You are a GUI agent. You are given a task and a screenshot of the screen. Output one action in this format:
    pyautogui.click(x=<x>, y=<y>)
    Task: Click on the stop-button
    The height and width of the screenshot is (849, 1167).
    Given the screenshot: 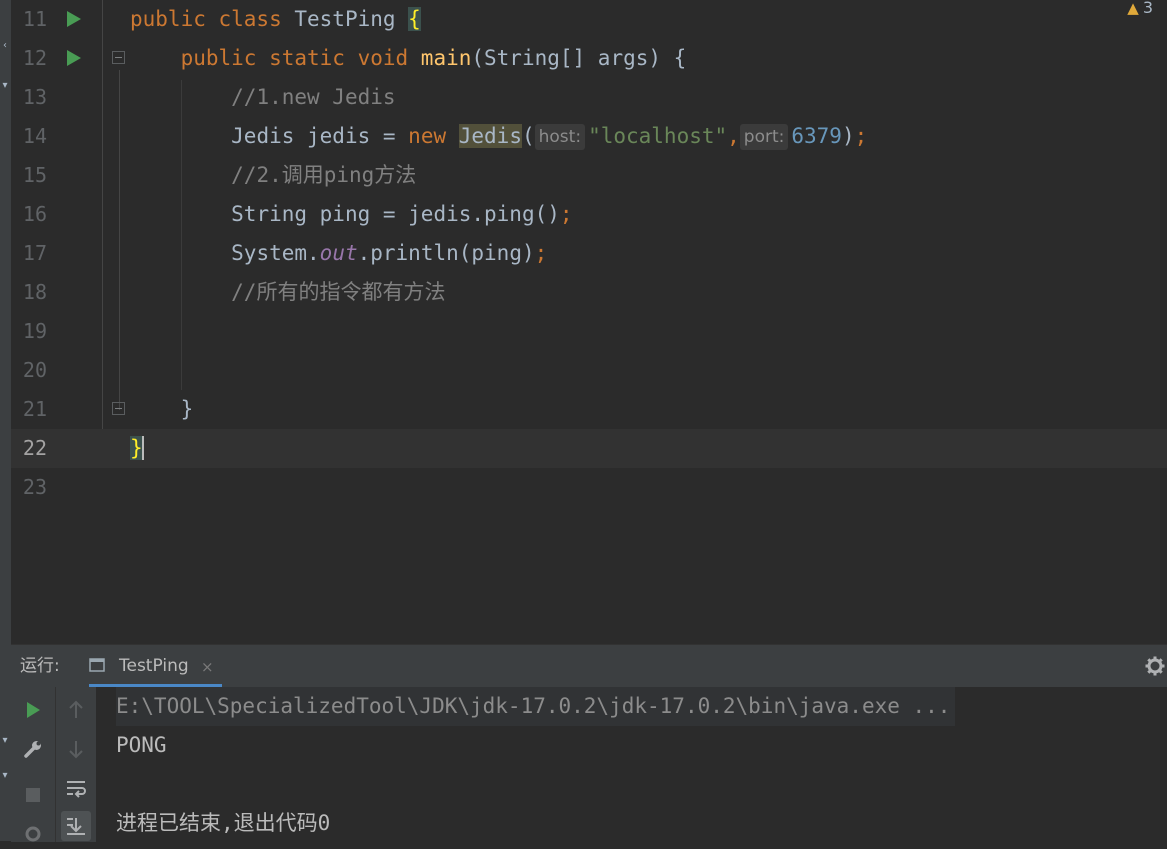 What is the action you would take?
    pyautogui.click(x=33, y=795)
    